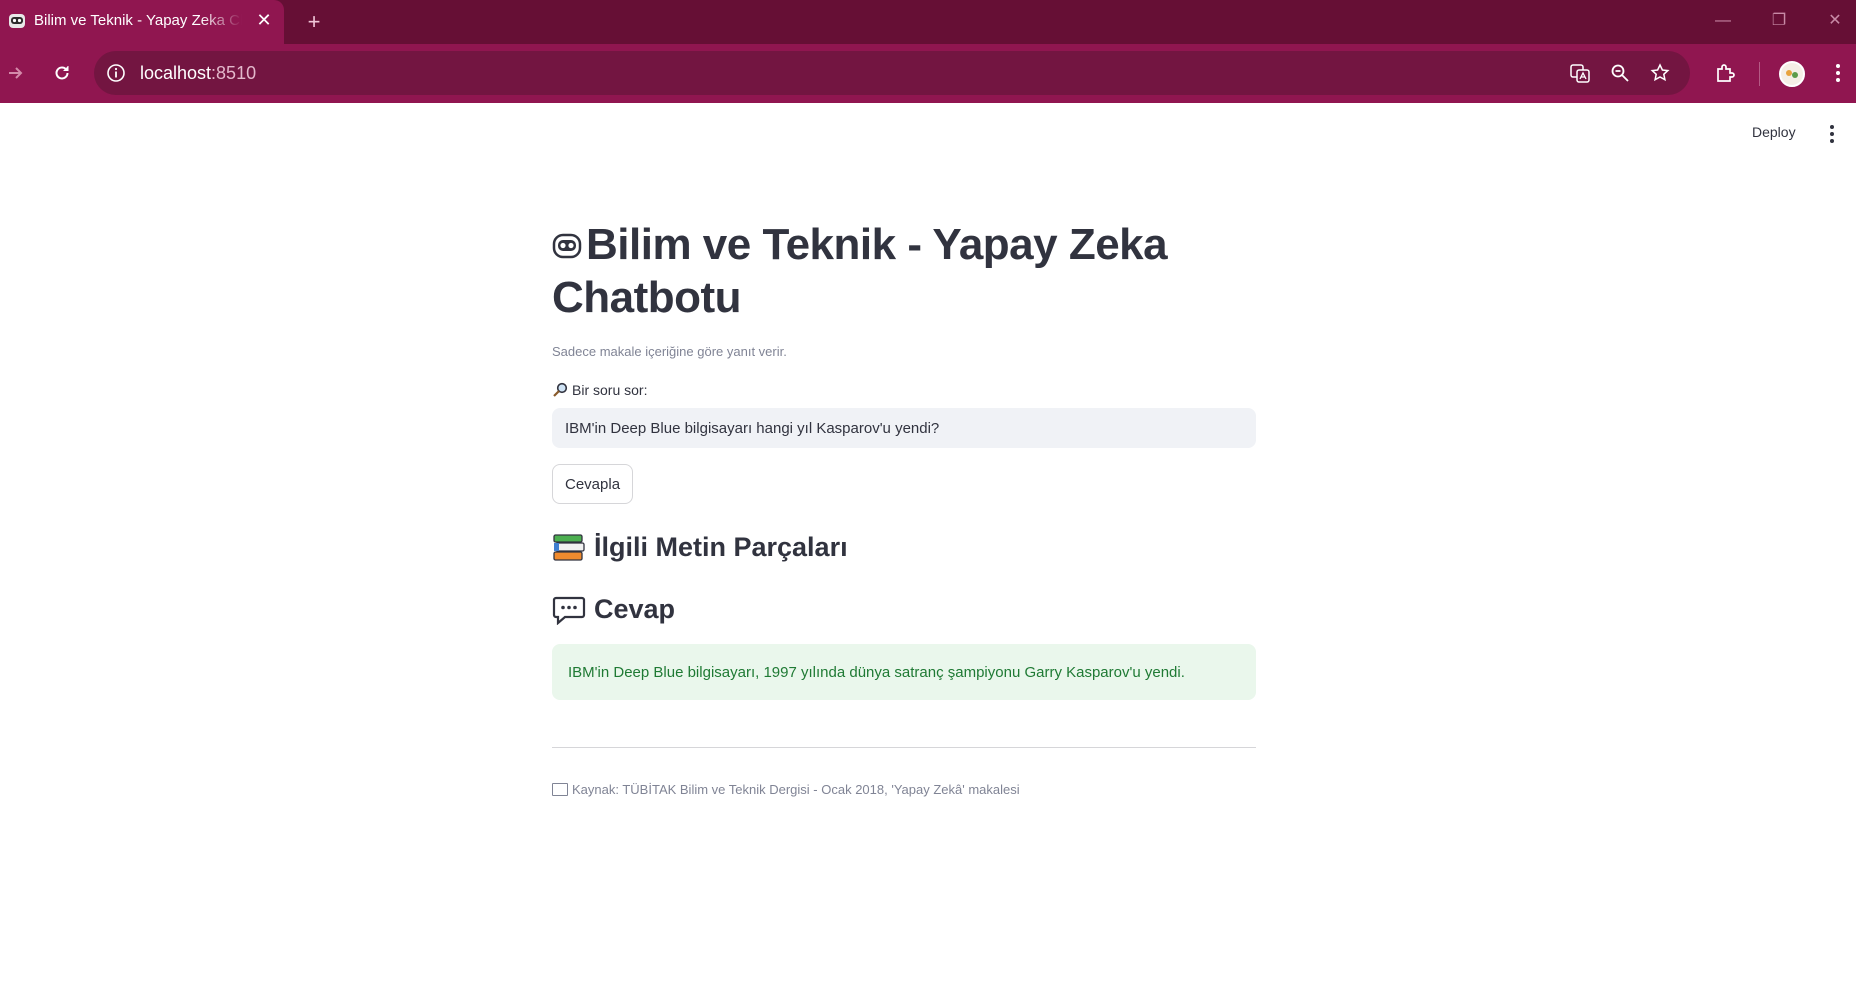 The image size is (1856, 1002). What do you see at coordinates (560, 389) in the screenshot?
I see `magnifier-icon` at bounding box center [560, 389].